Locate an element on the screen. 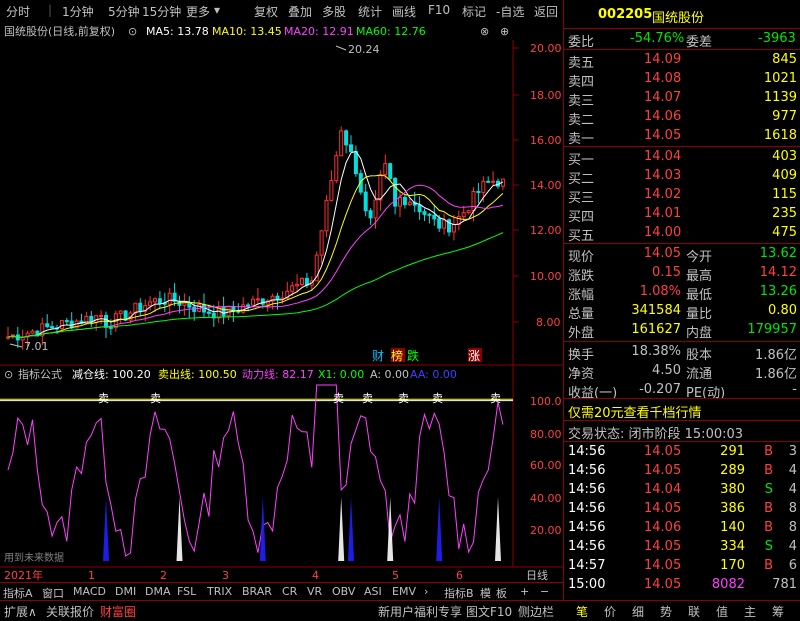 Image resolution: width=800 pixels, height=621 pixels. marker-zhang: 涨 is located at coordinates (474, 355).